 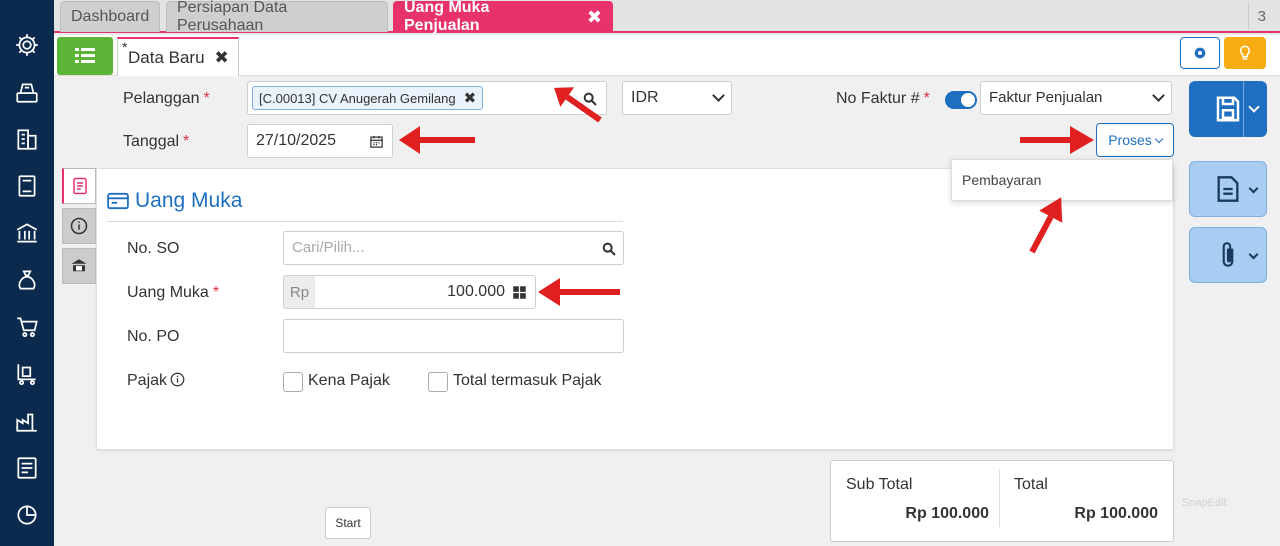 I want to click on arrow-annotation-search, so click(x=578, y=105).